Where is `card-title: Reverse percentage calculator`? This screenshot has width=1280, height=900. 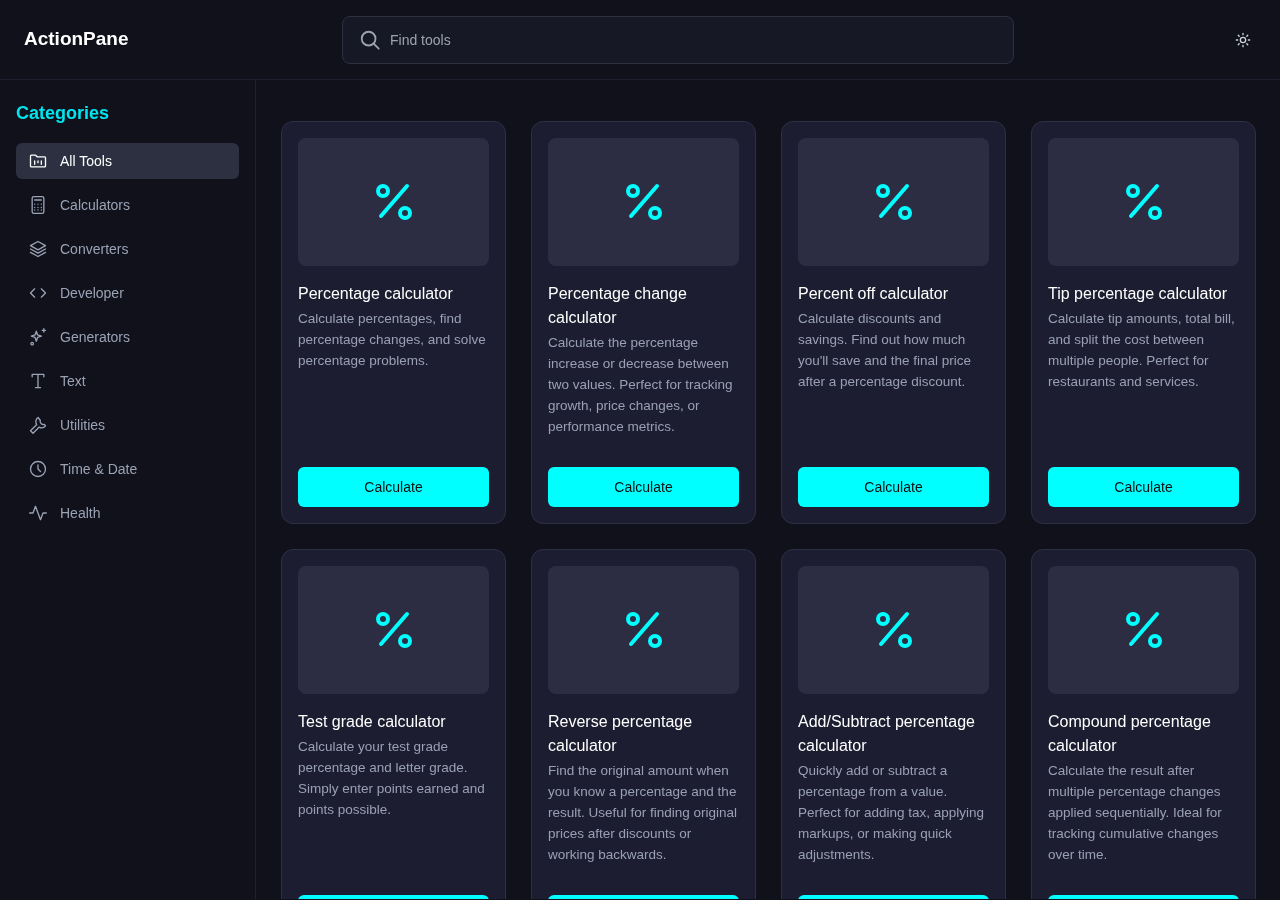
card-title: Reverse percentage calculator is located at coordinates (621, 734).